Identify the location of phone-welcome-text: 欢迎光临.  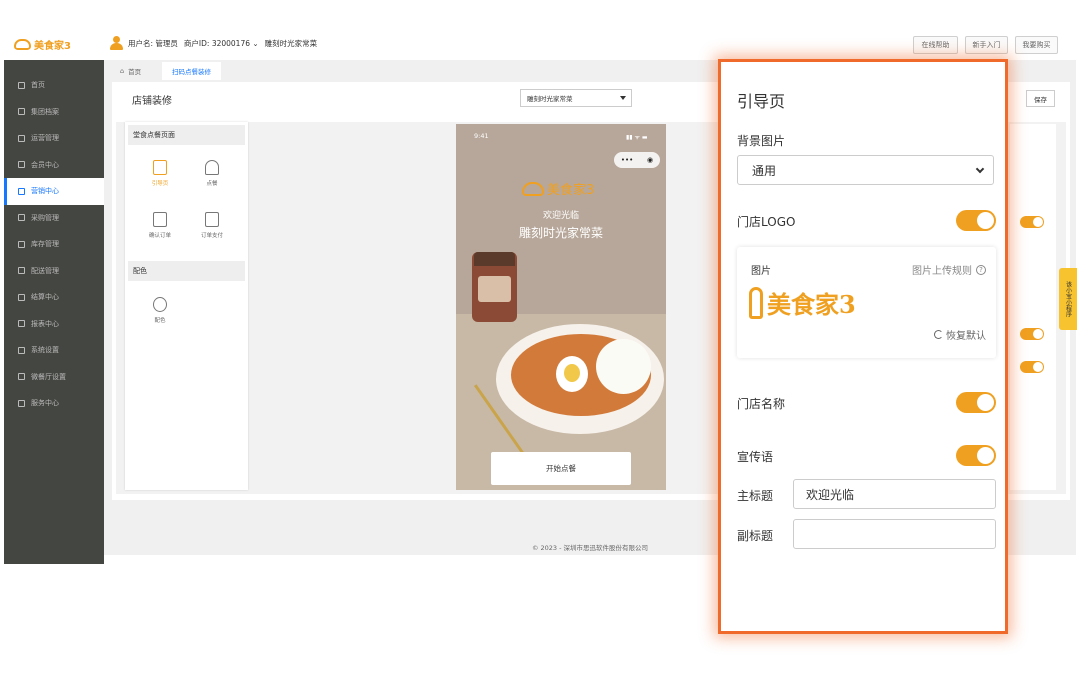
(560, 216).